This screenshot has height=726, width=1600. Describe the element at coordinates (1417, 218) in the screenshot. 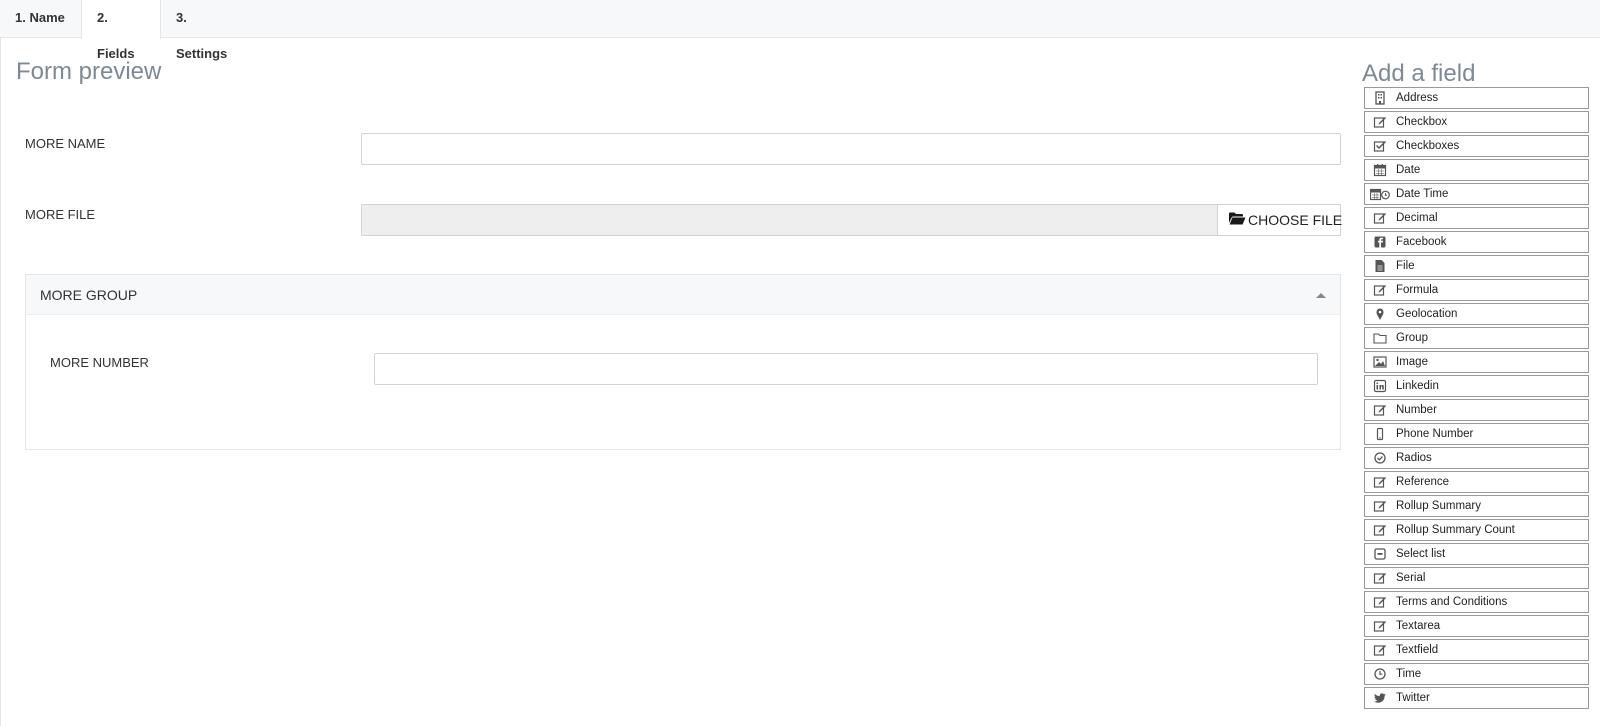

I see `add-field-item-label: Decimal` at that location.